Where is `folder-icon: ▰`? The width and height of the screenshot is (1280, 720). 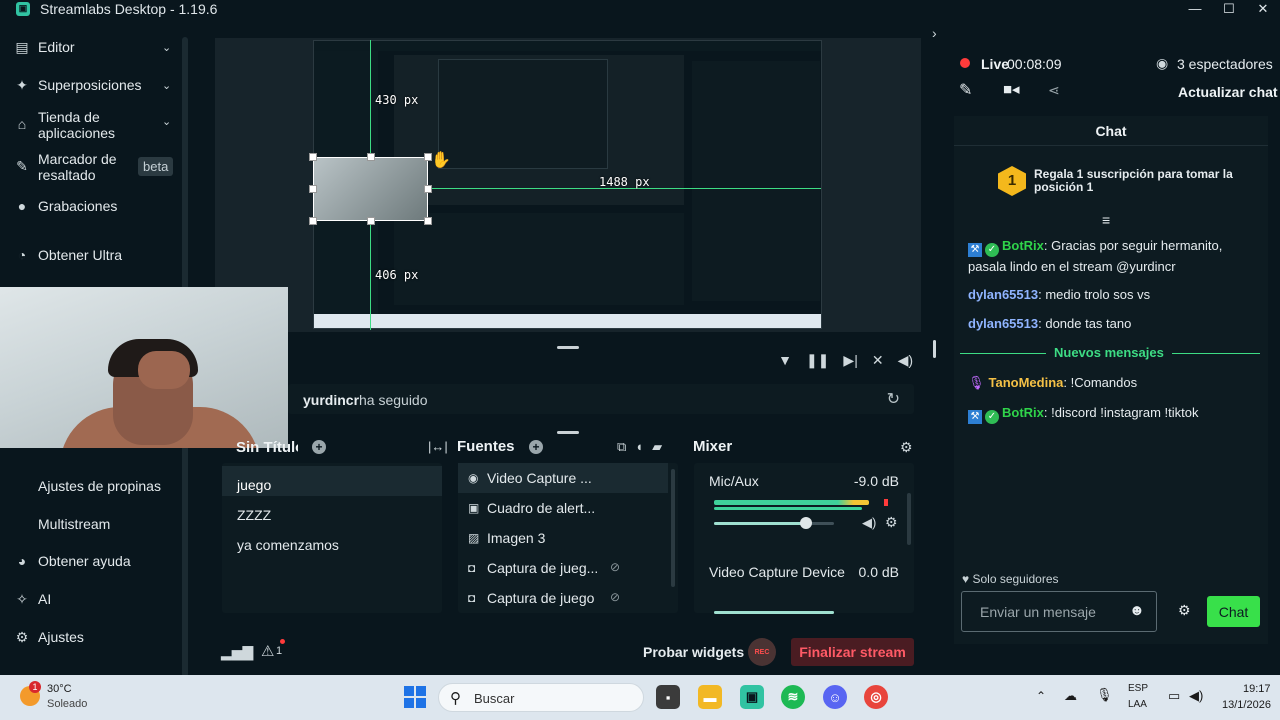 folder-icon: ▰ is located at coordinates (657, 447).